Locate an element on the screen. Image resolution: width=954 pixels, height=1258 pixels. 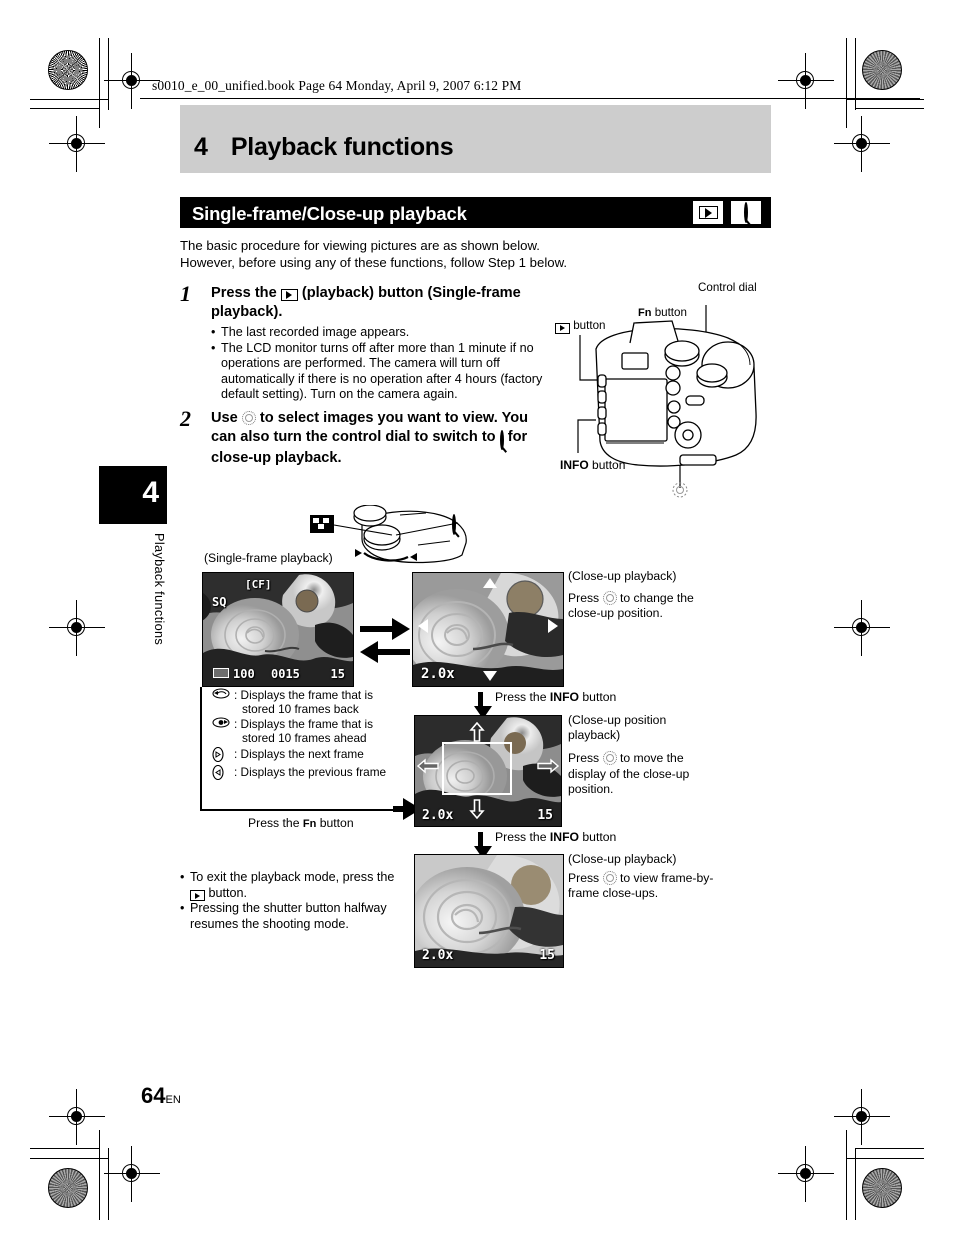
panel-closeup-1-text: Press to change the close-up position. is located at coordinates (631, 606).